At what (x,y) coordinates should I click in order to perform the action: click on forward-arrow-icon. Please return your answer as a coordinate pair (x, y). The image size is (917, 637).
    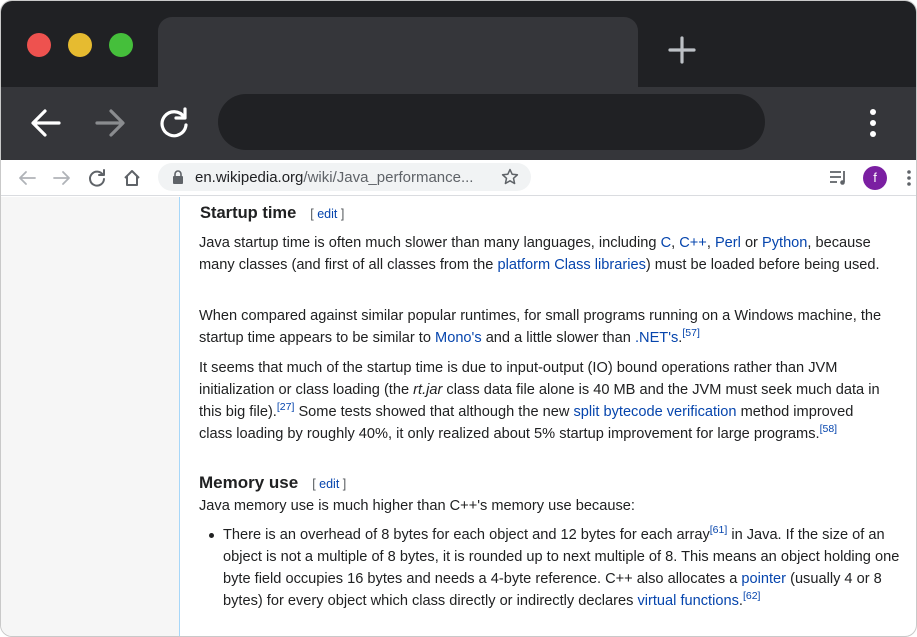
    Looking at the image, I should click on (110, 123).